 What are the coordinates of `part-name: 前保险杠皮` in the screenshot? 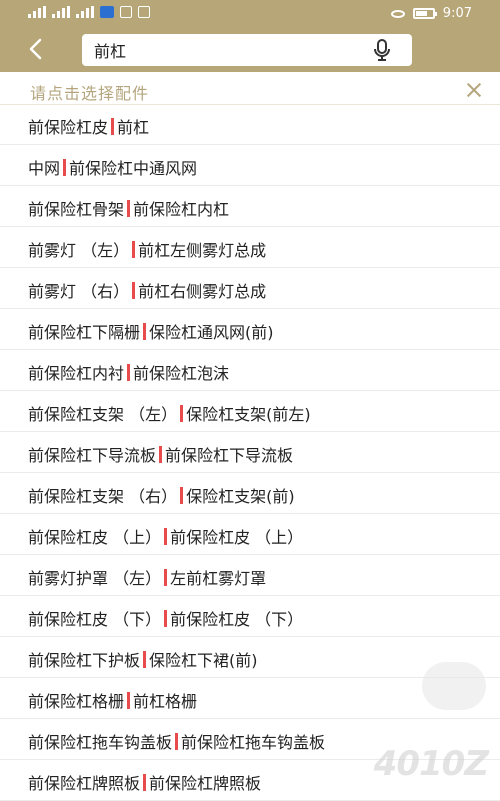 It's located at (68, 127).